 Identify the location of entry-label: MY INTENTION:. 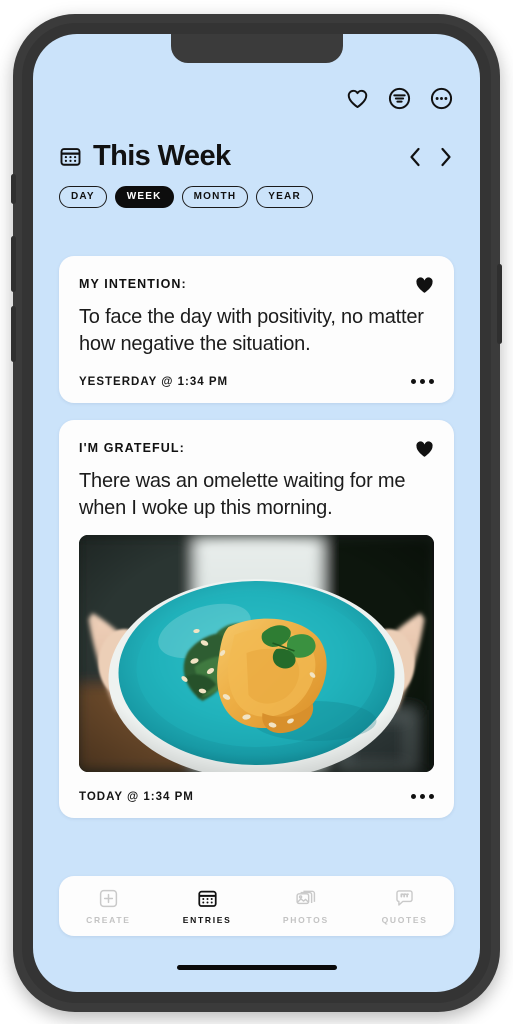
(133, 284).